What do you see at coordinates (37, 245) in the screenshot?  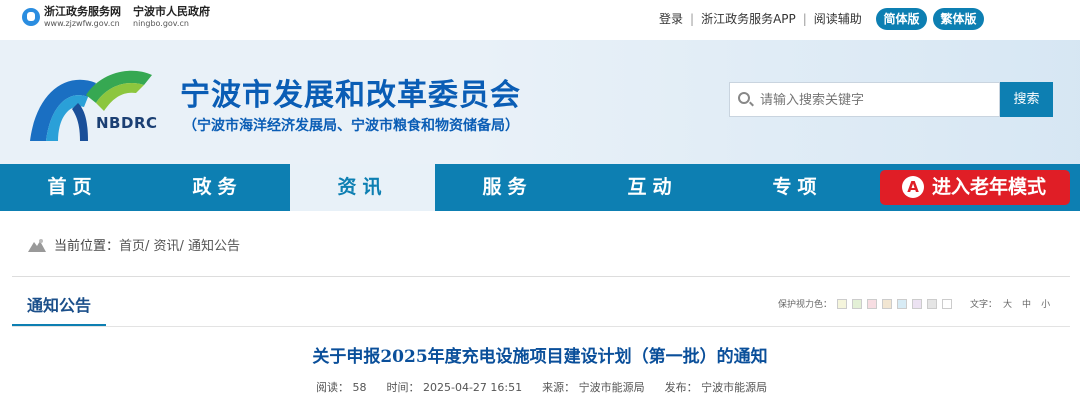 I see `location-mountain-icon` at bounding box center [37, 245].